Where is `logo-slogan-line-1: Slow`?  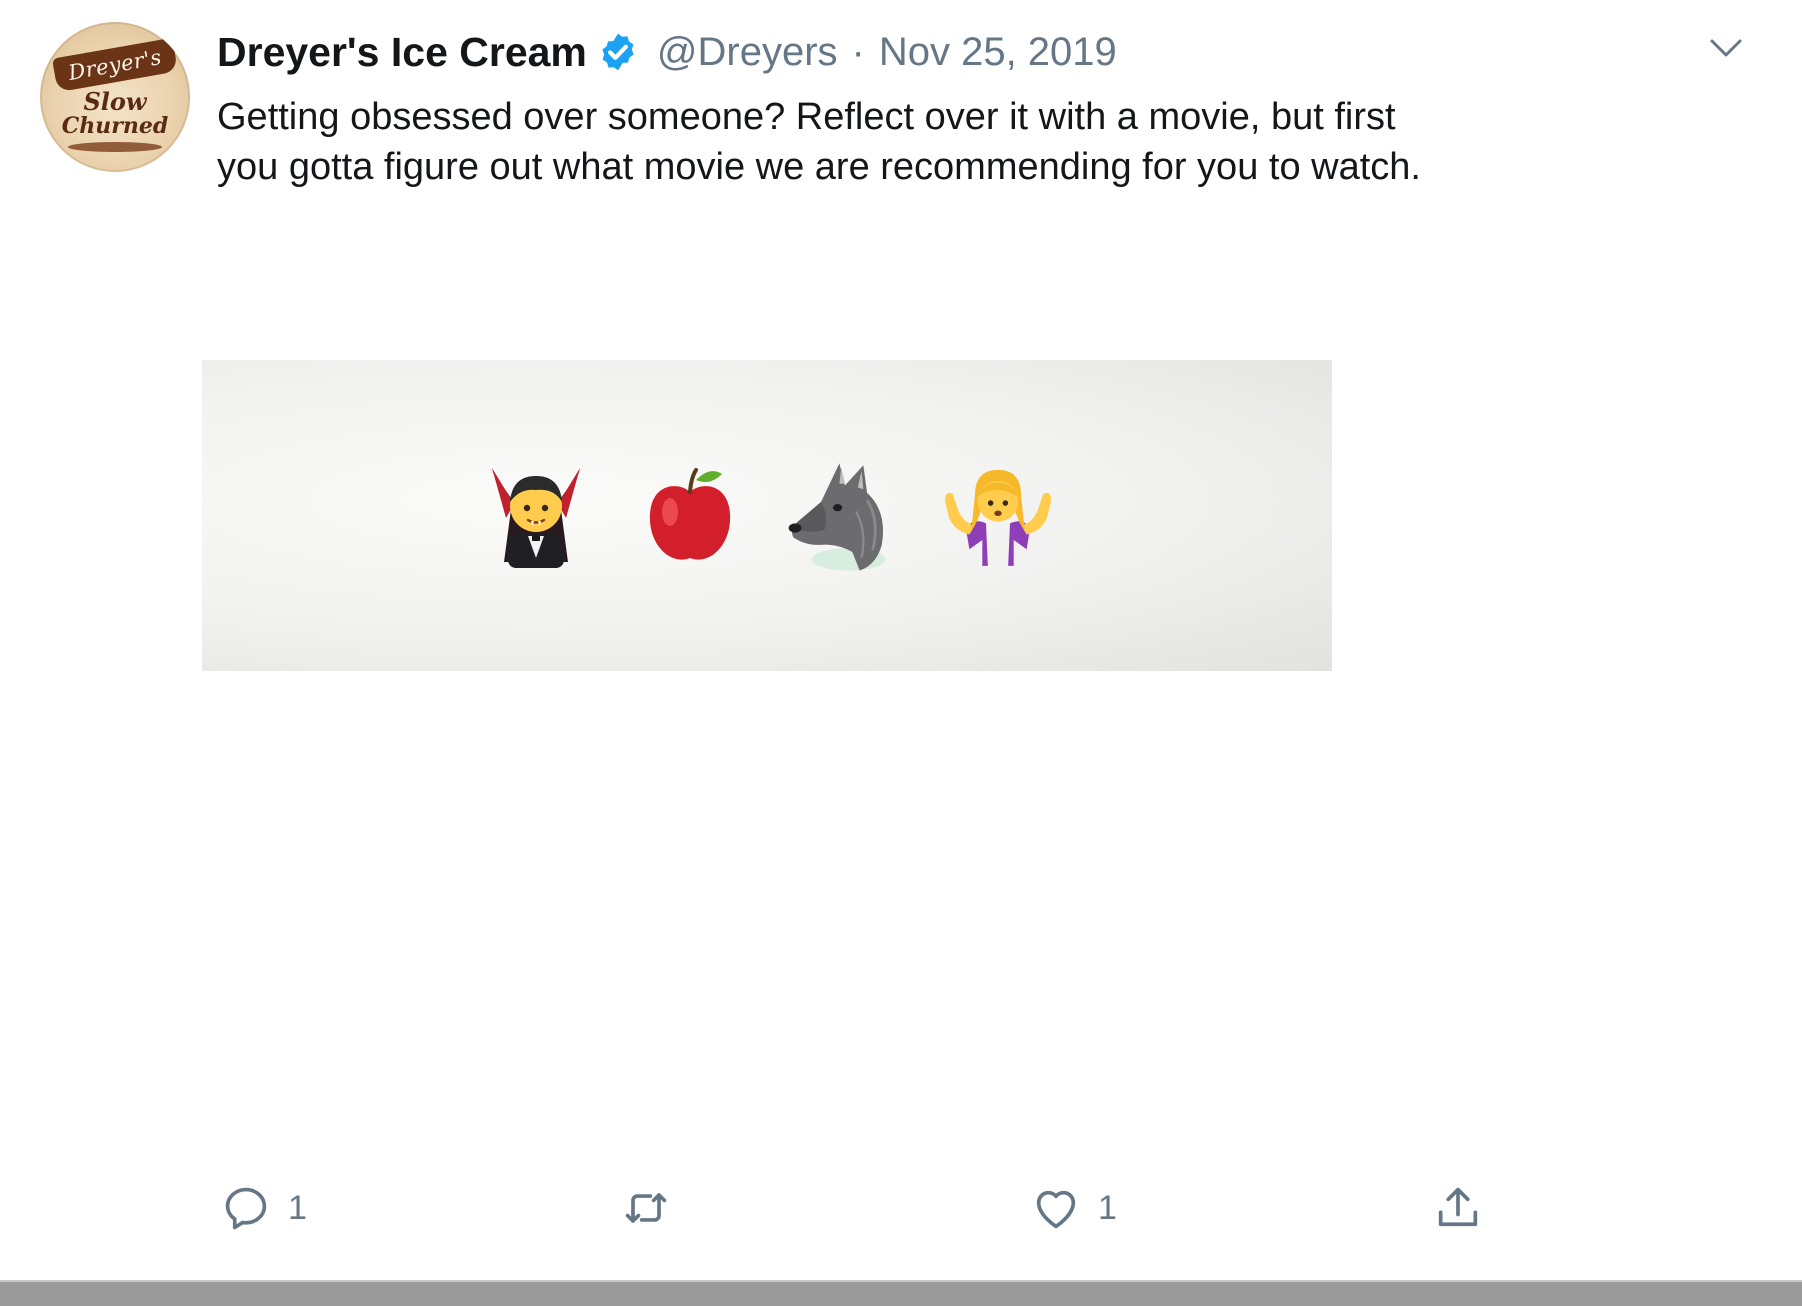 logo-slogan-line-1: Slow is located at coordinates (115, 101).